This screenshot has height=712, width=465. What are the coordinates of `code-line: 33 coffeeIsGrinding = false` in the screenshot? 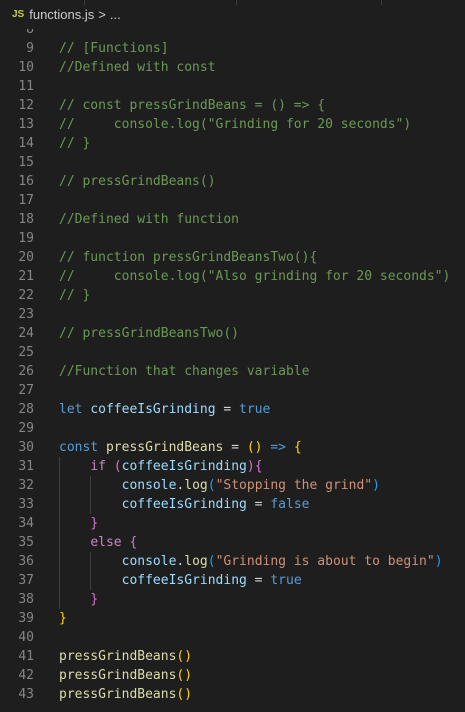 It's located at (232, 504).